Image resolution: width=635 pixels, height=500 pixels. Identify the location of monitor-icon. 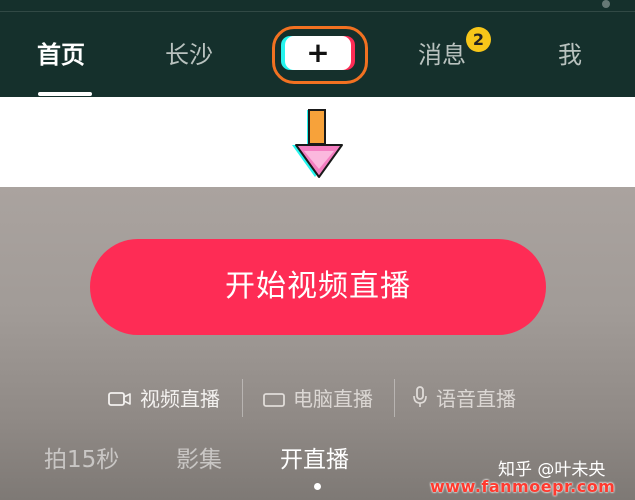
(274, 401).